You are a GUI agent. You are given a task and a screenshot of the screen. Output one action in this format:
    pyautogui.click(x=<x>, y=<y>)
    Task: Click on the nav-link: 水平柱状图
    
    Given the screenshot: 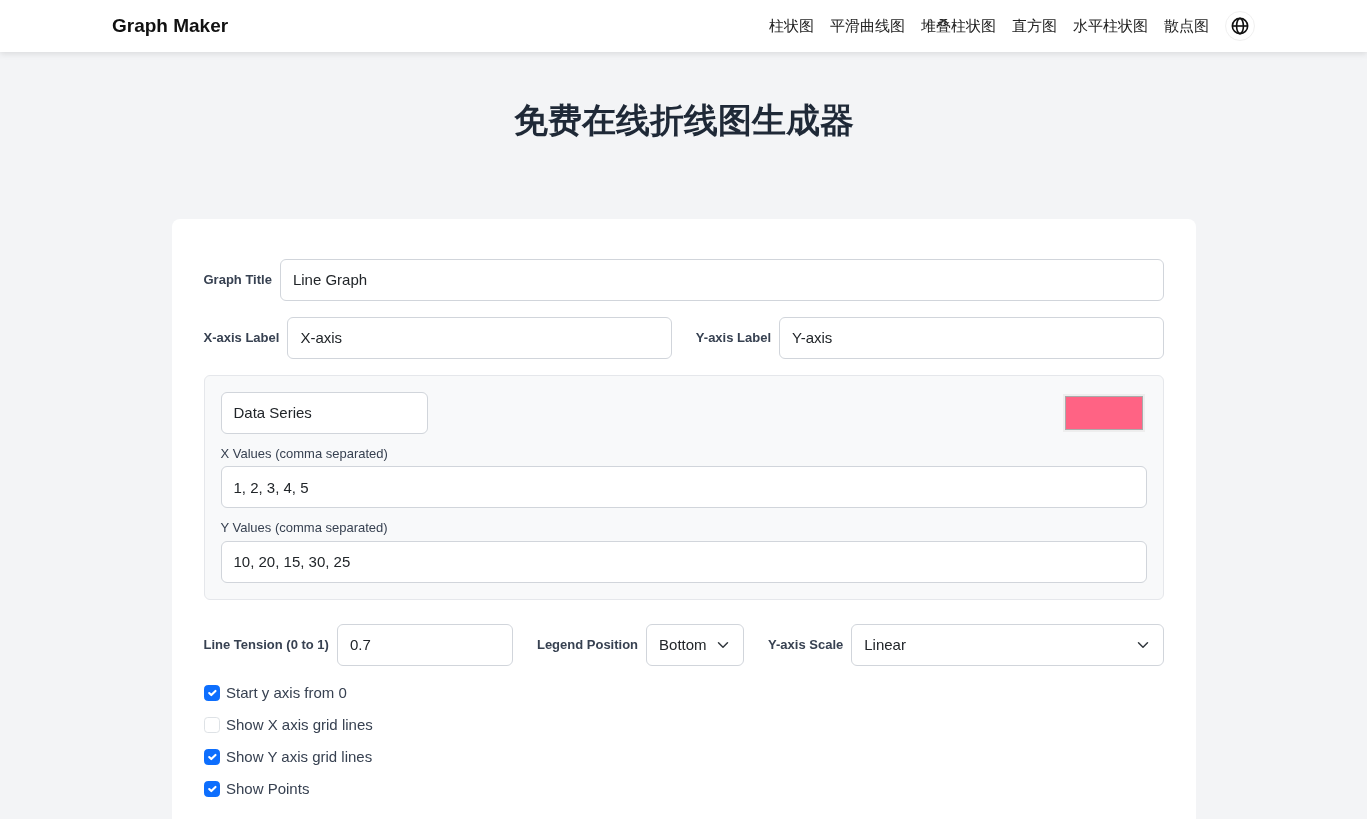 What is the action you would take?
    pyautogui.click(x=1110, y=26)
    